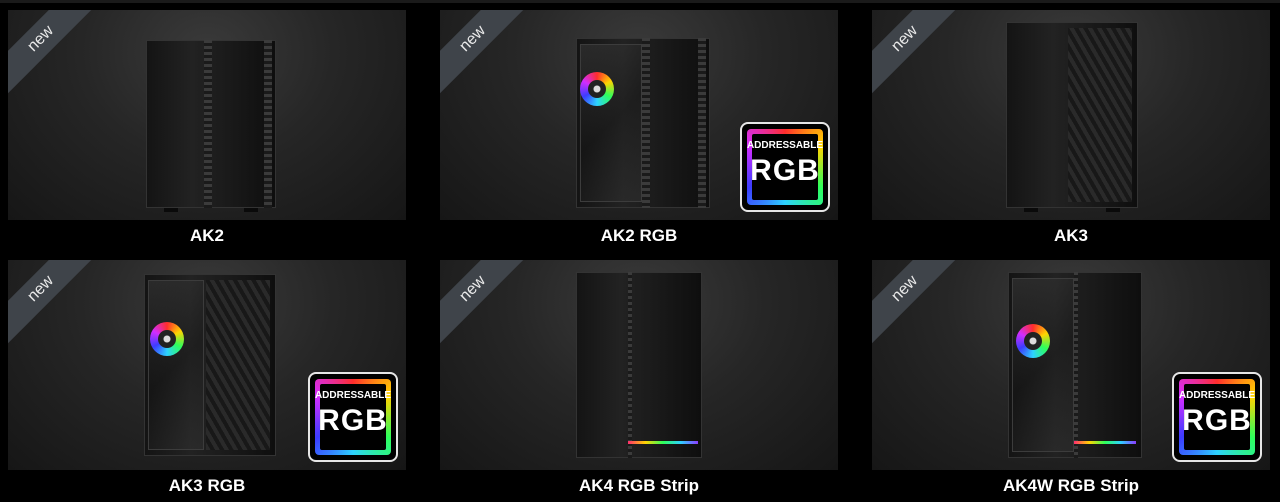 This screenshot has width=1280, height=502. I want to click on product-image-ak3: new, so click(1071, 115).